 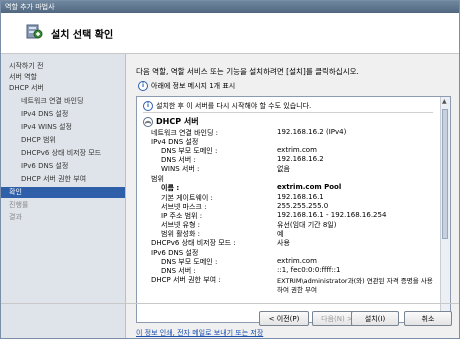 I want to click on section-title: DHCP 서버, so click(x=177, y=121).